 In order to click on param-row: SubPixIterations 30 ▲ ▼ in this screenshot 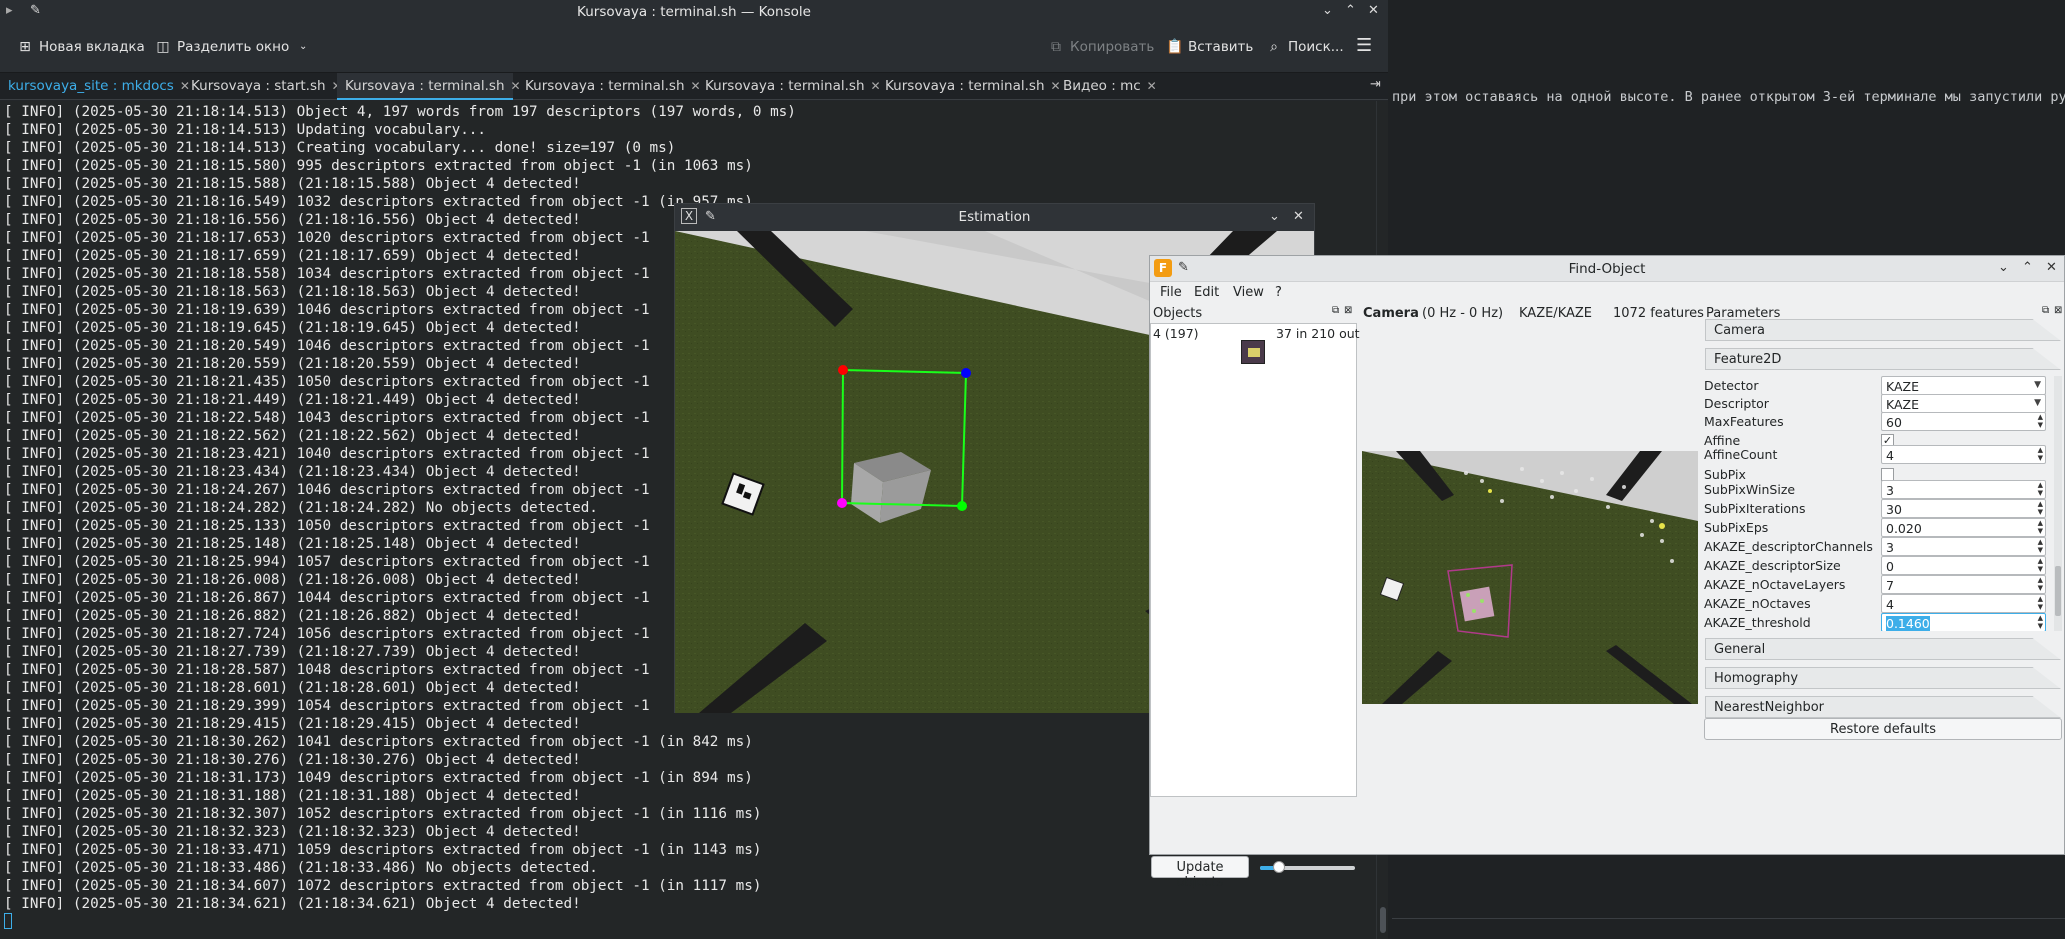, I will do `click(1880, 509)`.